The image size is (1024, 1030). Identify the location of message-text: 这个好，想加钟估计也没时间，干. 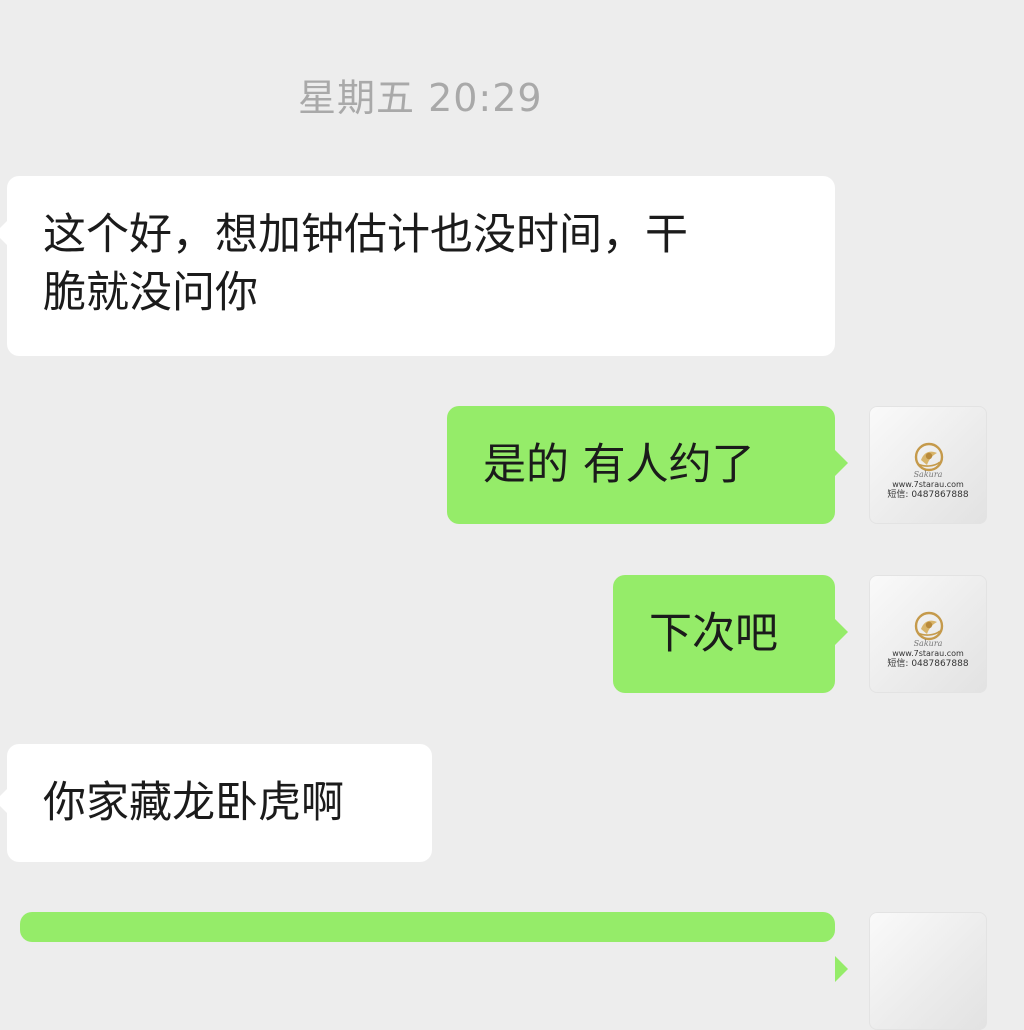
(365, 235).